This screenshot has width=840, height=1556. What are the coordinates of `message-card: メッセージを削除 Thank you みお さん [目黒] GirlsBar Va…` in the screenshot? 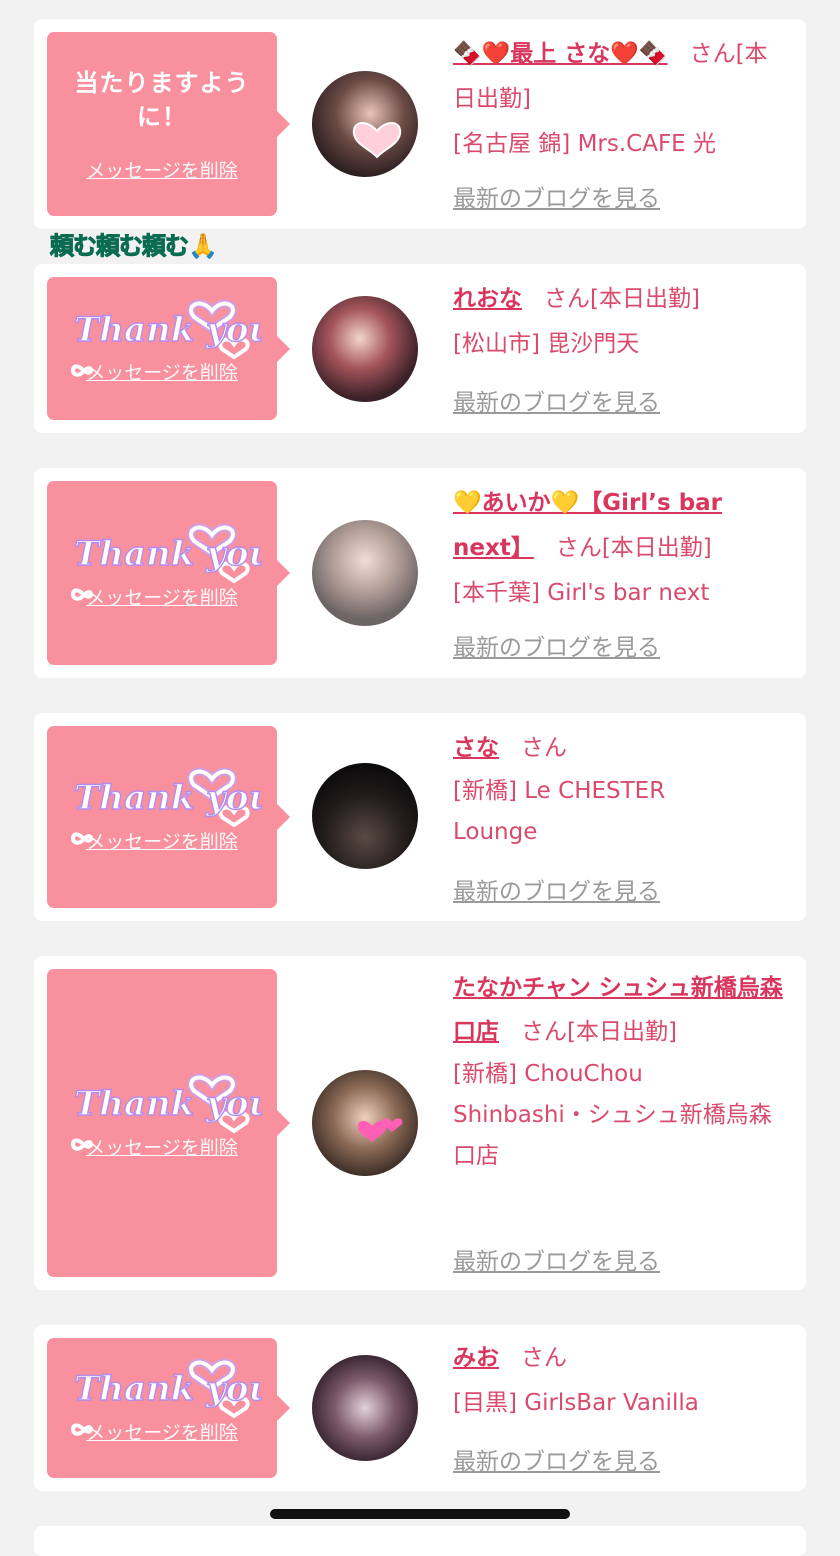 It's located at (420, 1408).